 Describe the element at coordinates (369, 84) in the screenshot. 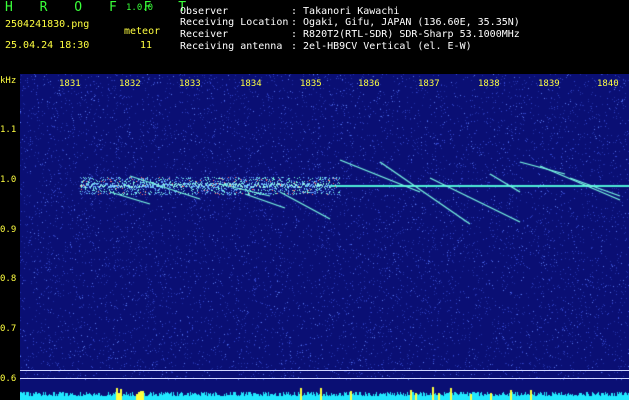

I see `x-tick-1836: 1836` at that location.